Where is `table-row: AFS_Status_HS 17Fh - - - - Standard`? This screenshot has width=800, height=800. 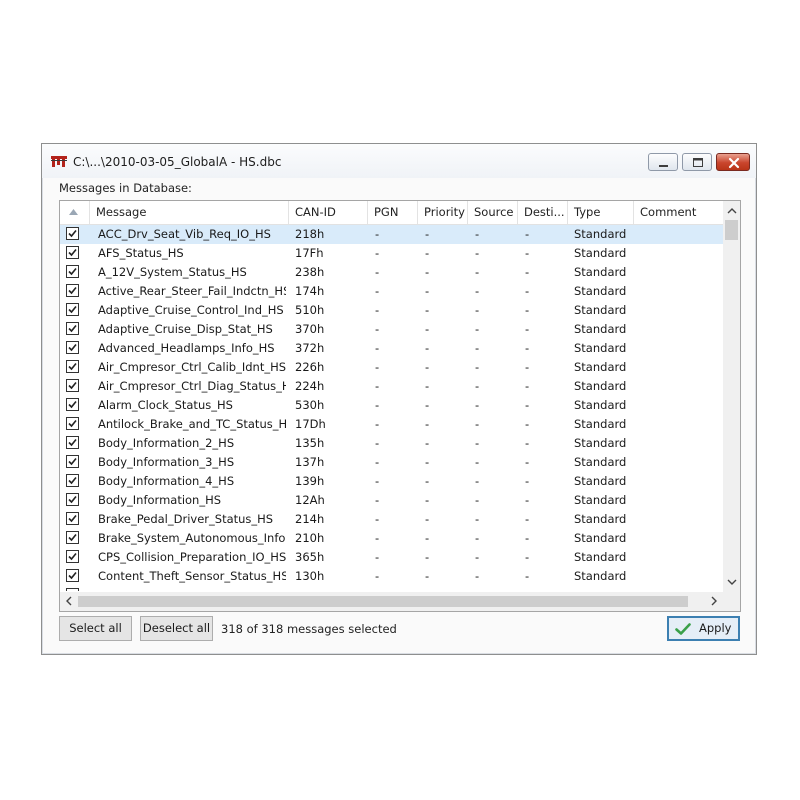
table-row: AFS_Status_HS 17Fh - - - - Standard is located at coordinates (391, 253).